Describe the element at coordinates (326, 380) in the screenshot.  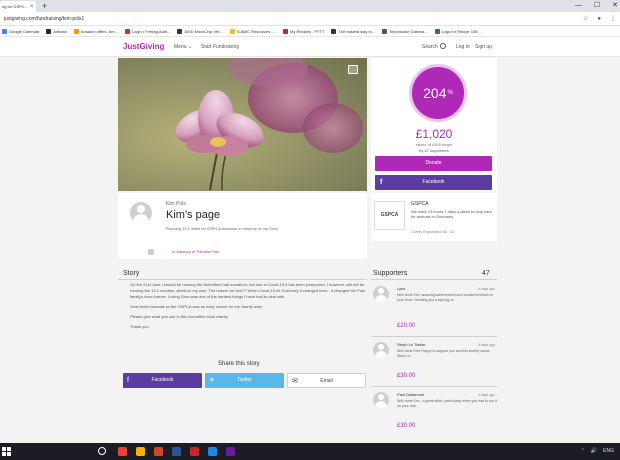
I see `share-email-button: ✉ Email` at that location.